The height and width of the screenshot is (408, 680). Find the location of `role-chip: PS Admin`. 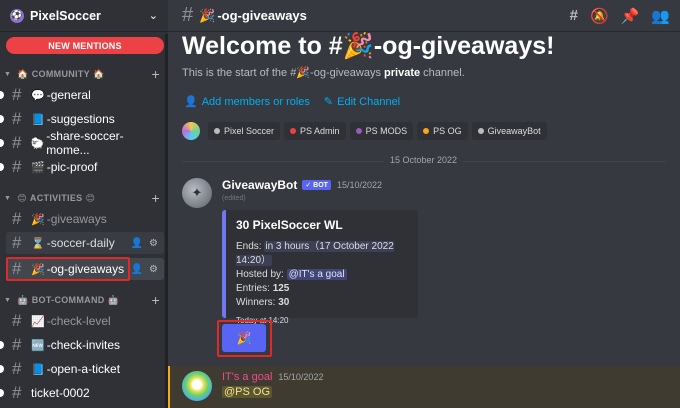

role-chip: PS Admin is located at coordinates (315, 131).